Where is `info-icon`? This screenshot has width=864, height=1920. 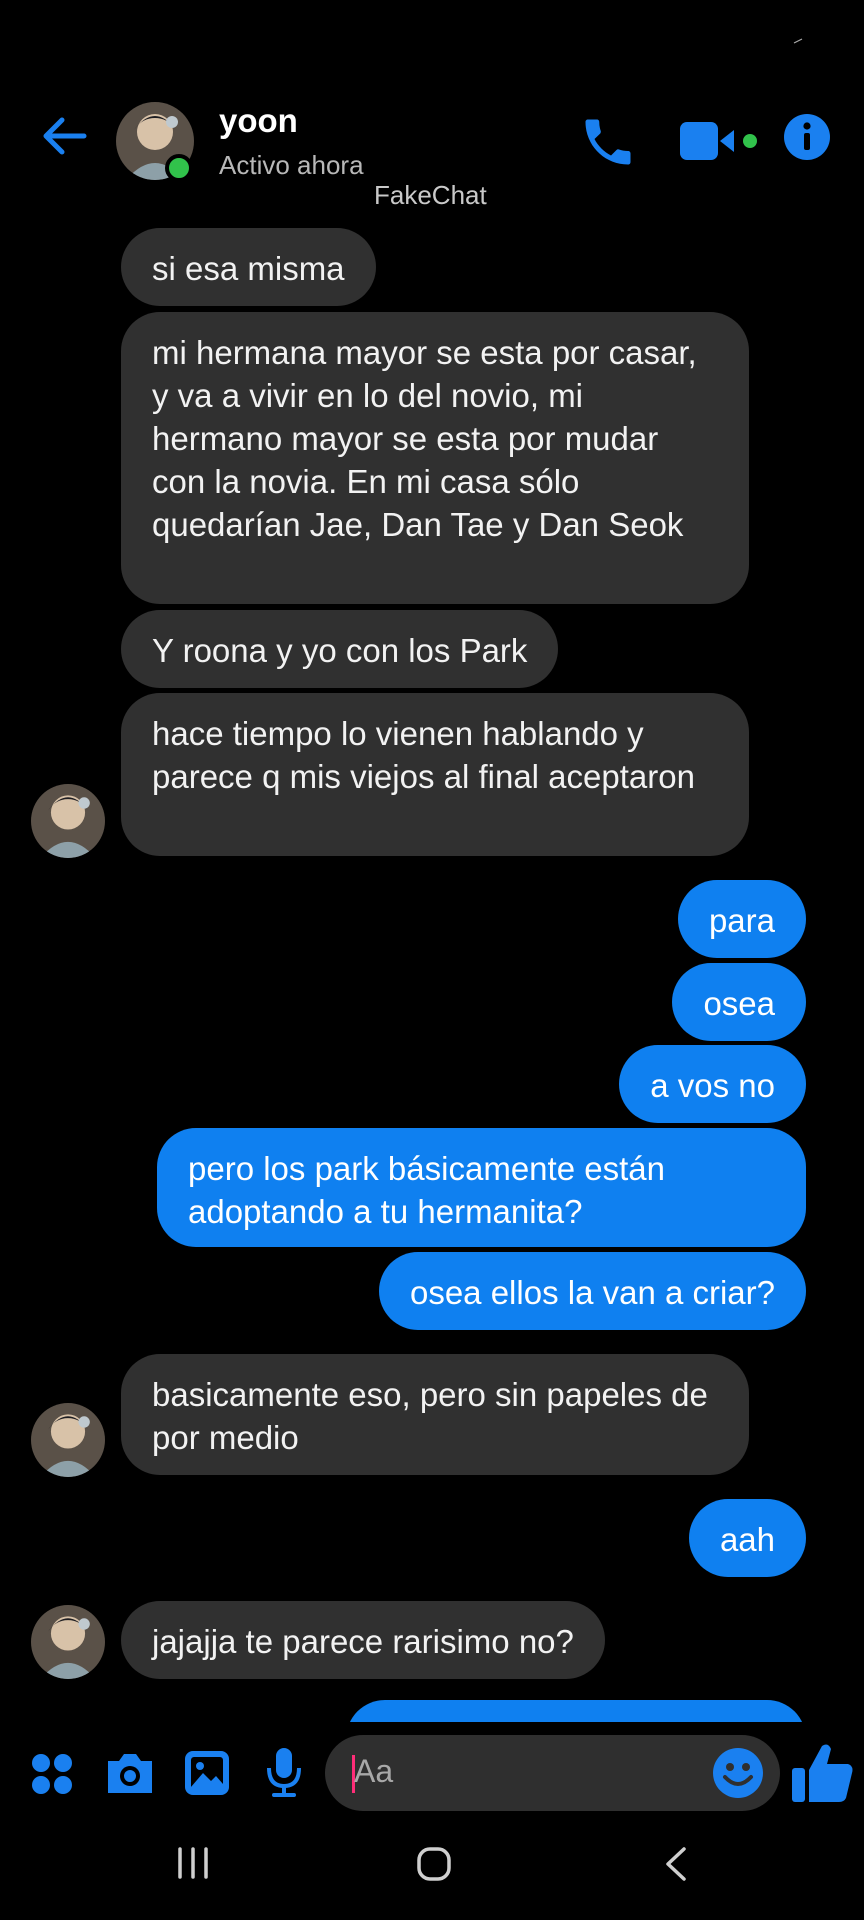
info-icon is located at coordinates (807, 137).